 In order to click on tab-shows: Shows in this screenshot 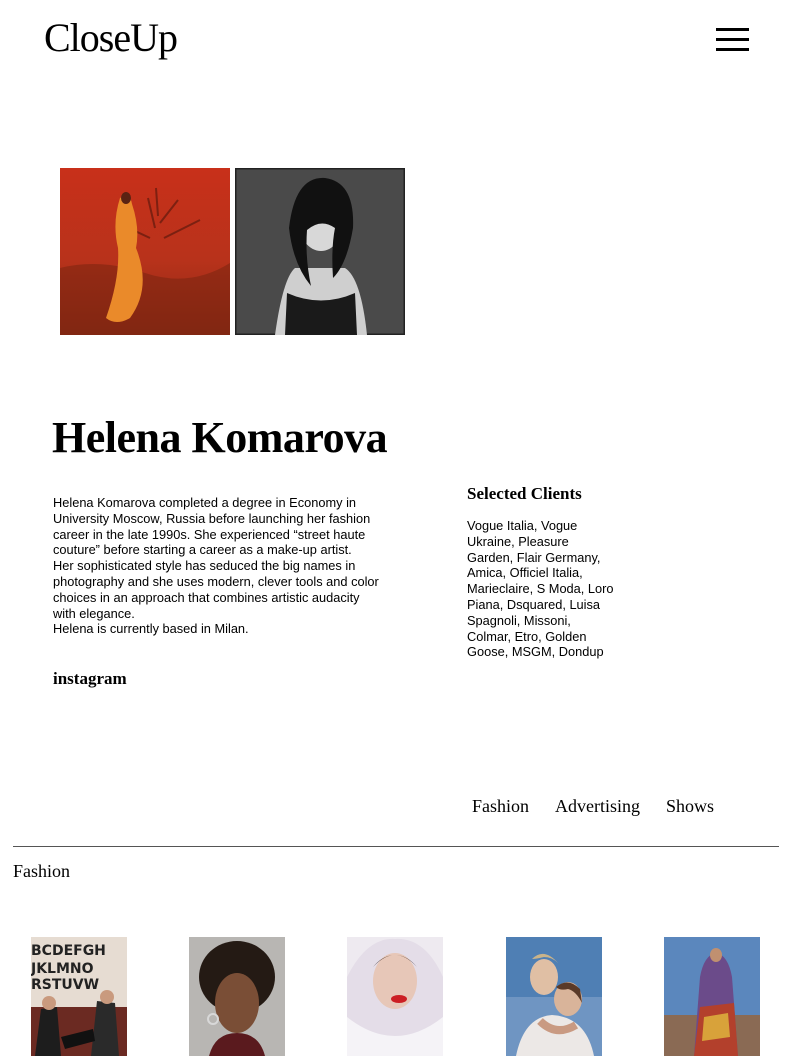, I will do `click(690, 806)`.